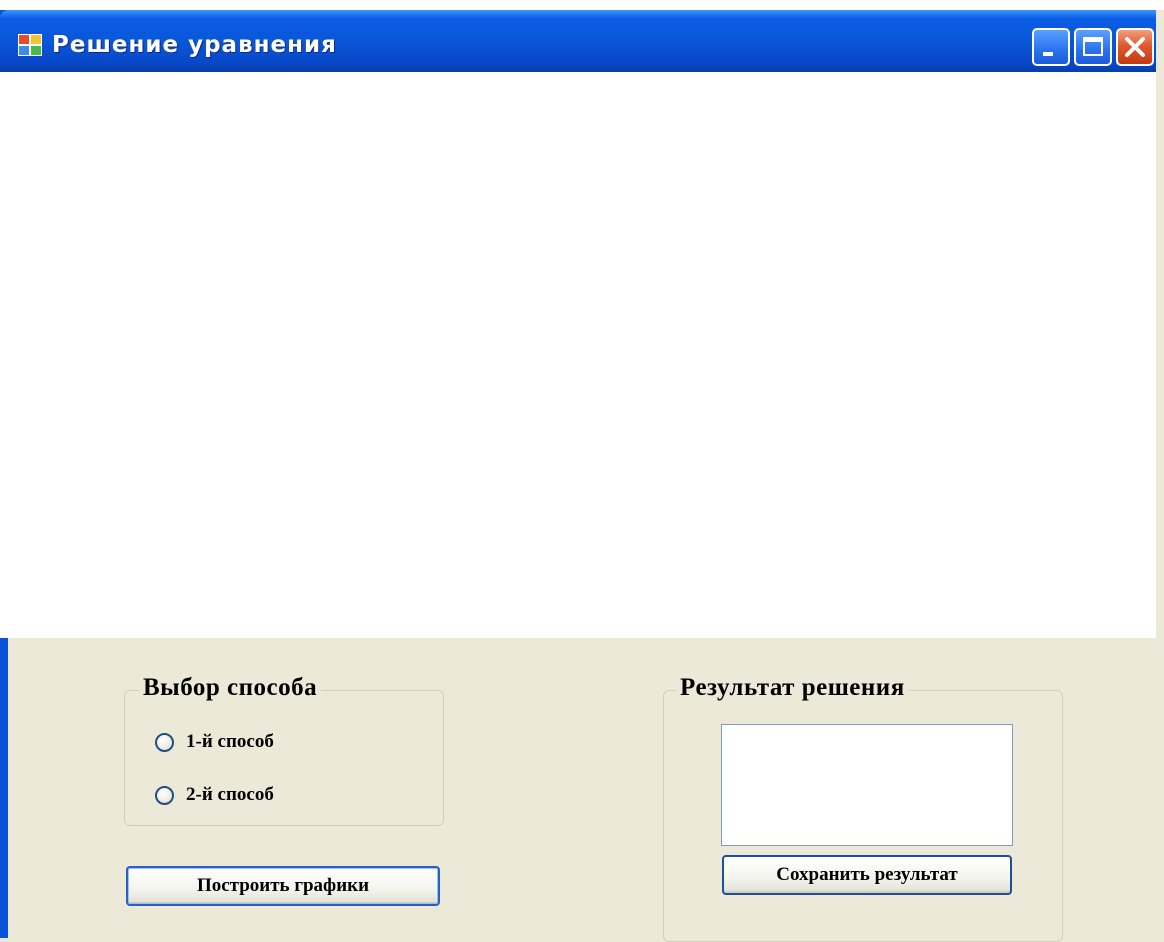 The width and height of the screenshot is (1164, 942). I want to click on method-option-2-label: 2-й способ, so click(230, 794).